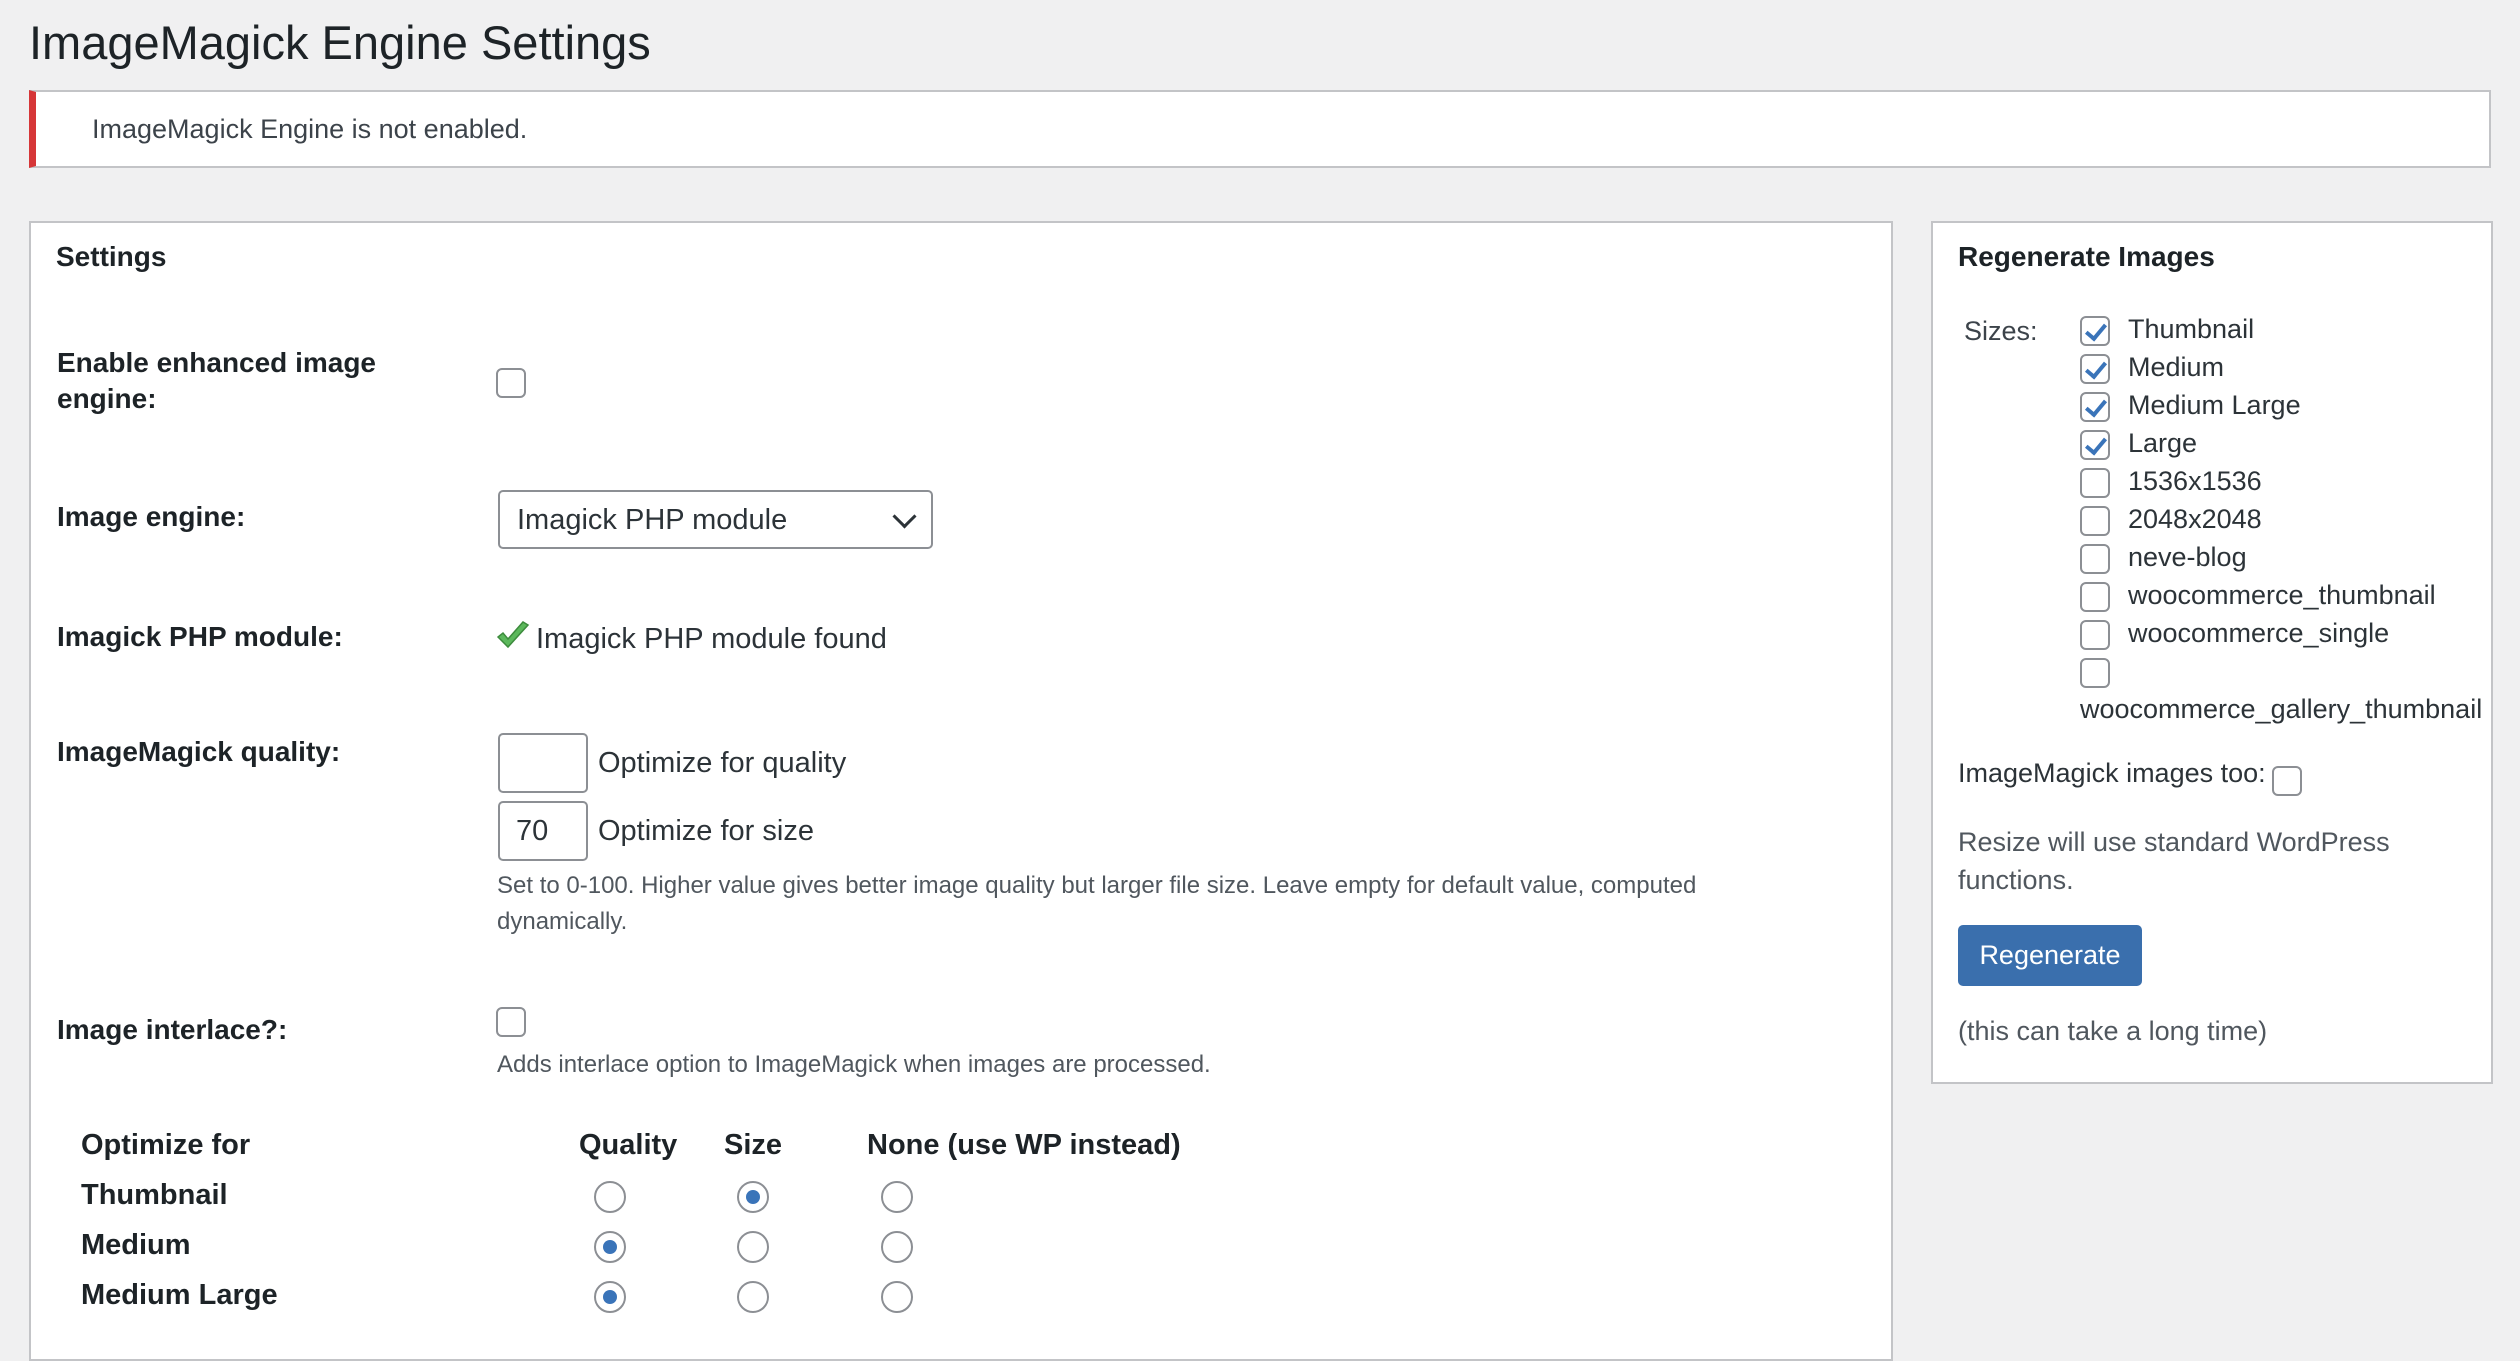  I want to click on time-note: (this can take a long time), so click(2113, 1031).